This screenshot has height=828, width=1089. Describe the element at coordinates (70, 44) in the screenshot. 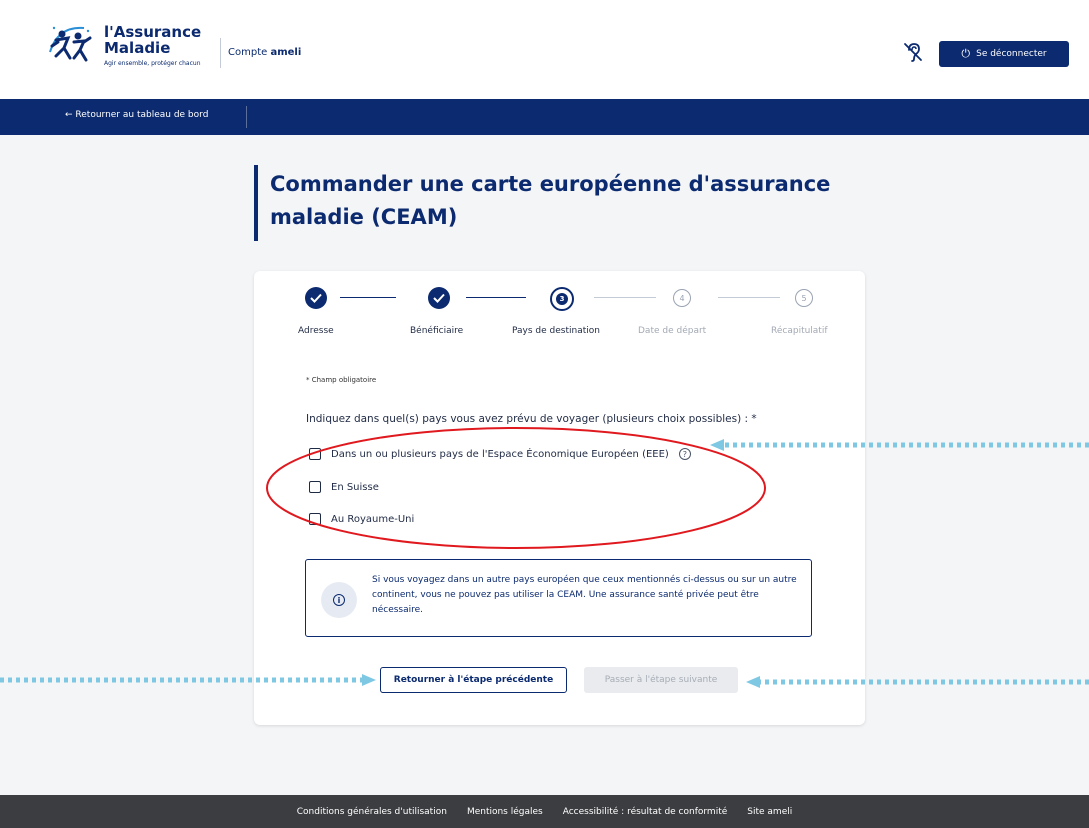

I see `logo-figures-icon` at that location.